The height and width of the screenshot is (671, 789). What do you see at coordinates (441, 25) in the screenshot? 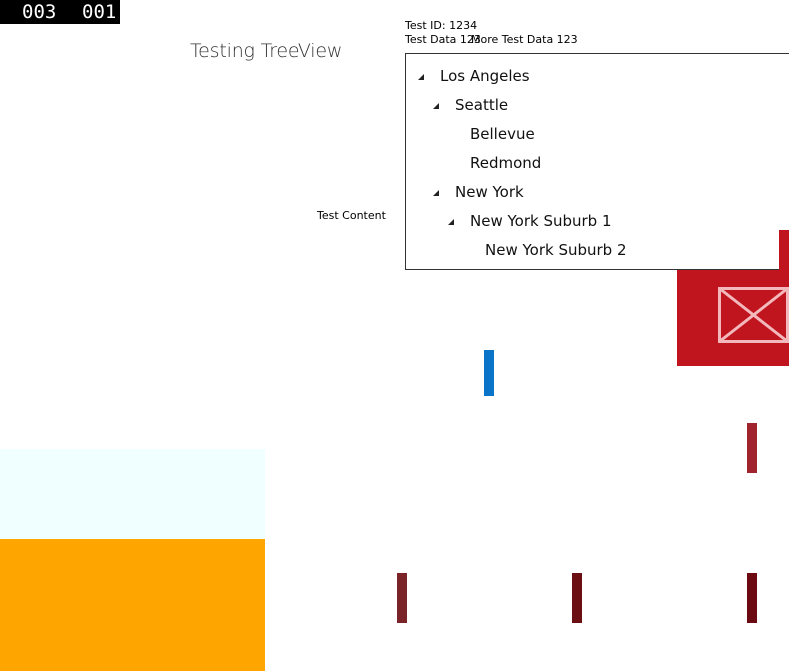
I see `test-id-label: Test ID: 1234` at bounding box center [441, 25].